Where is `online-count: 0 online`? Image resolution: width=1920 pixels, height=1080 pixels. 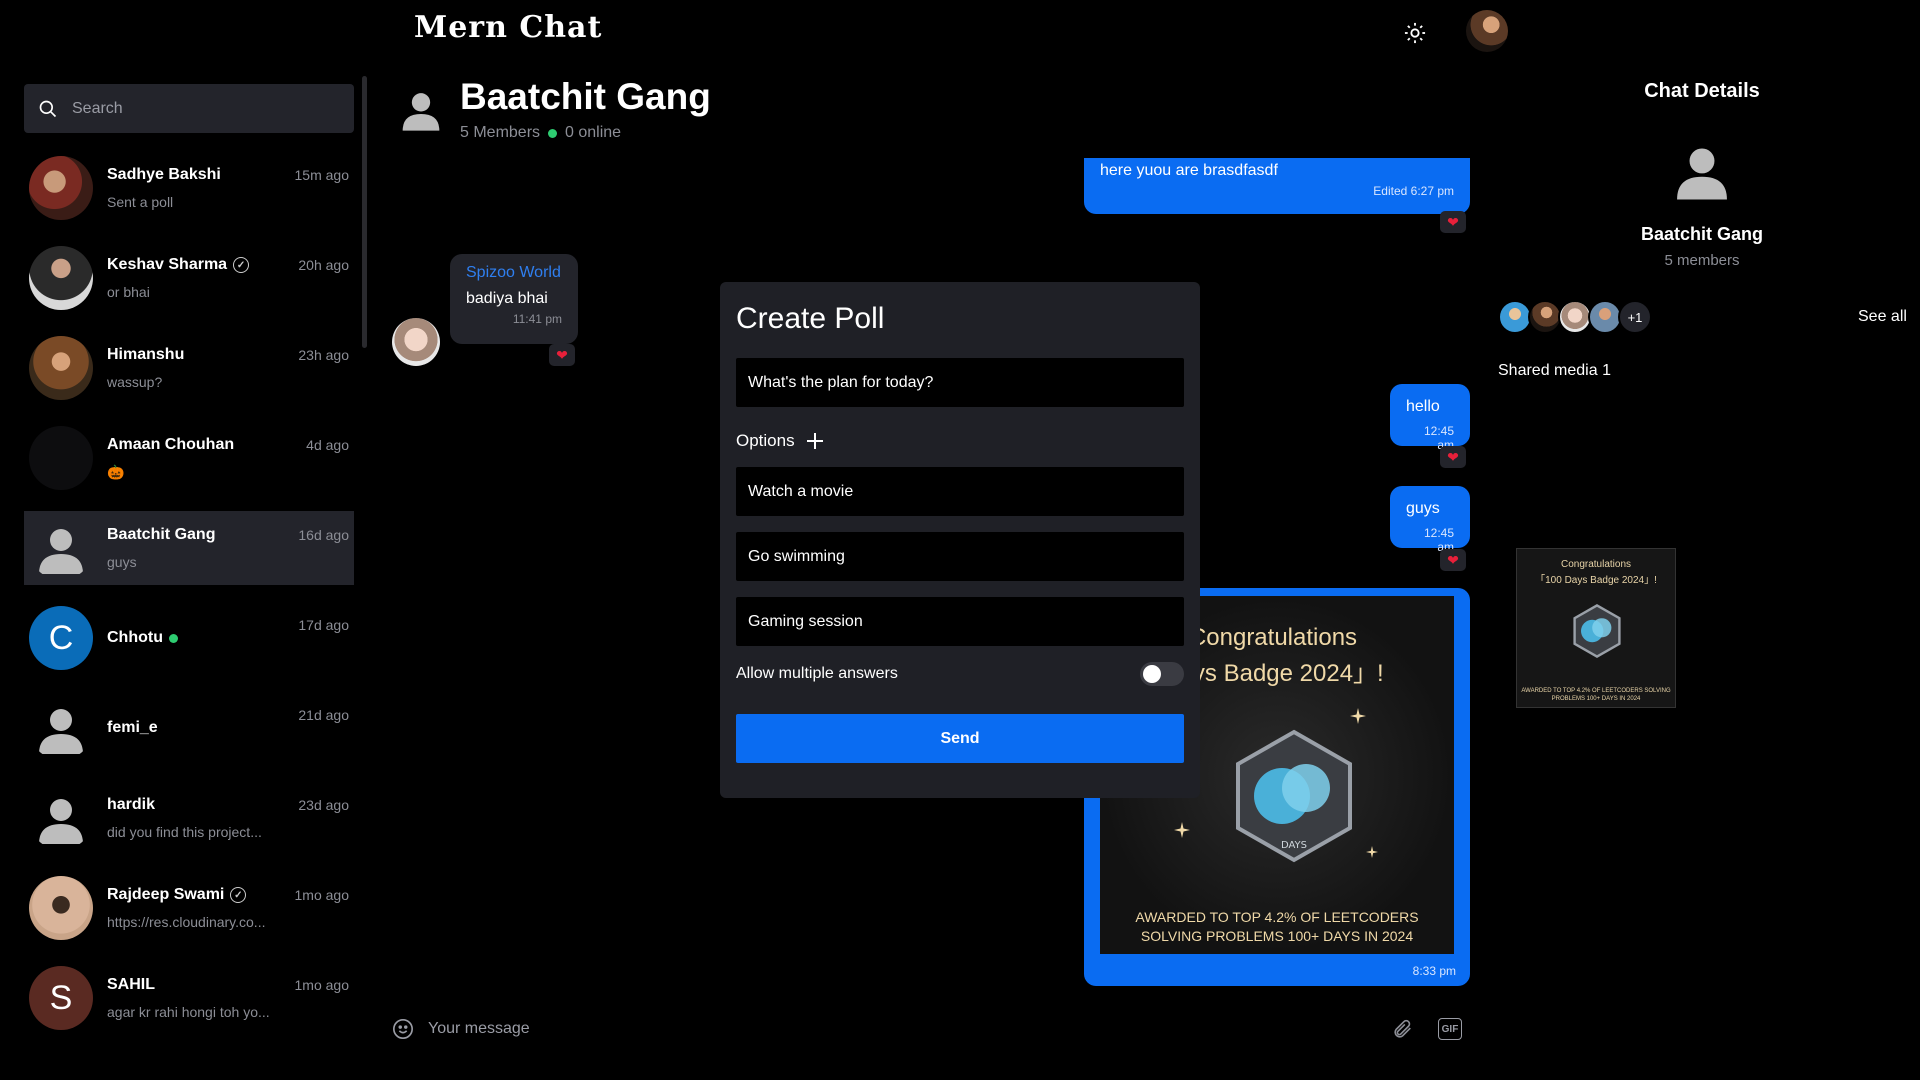 online-count: 0 online is located at coordinates (593, 132).